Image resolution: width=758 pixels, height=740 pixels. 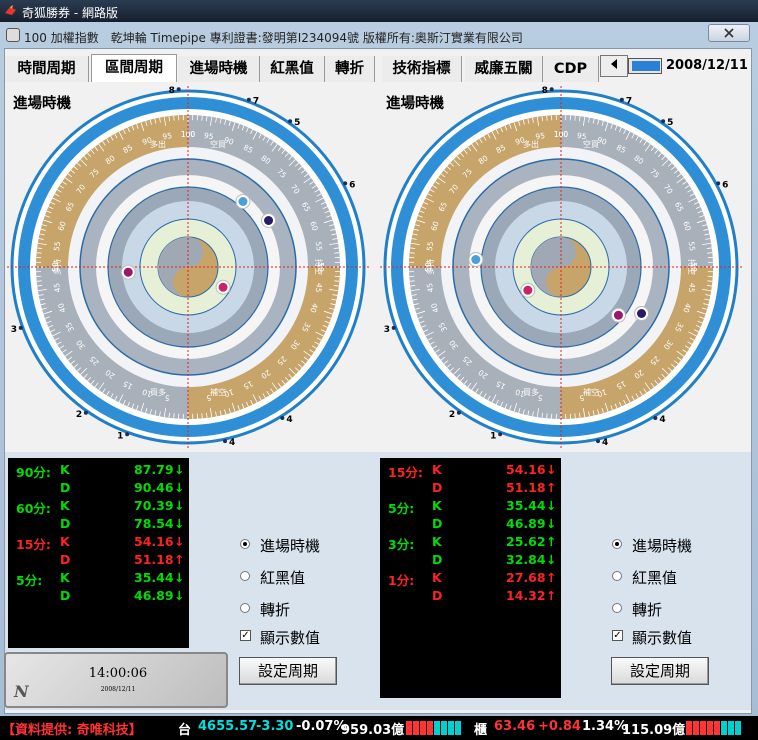 I want to click on k-value: 27.68, so click(x=526, y=577).